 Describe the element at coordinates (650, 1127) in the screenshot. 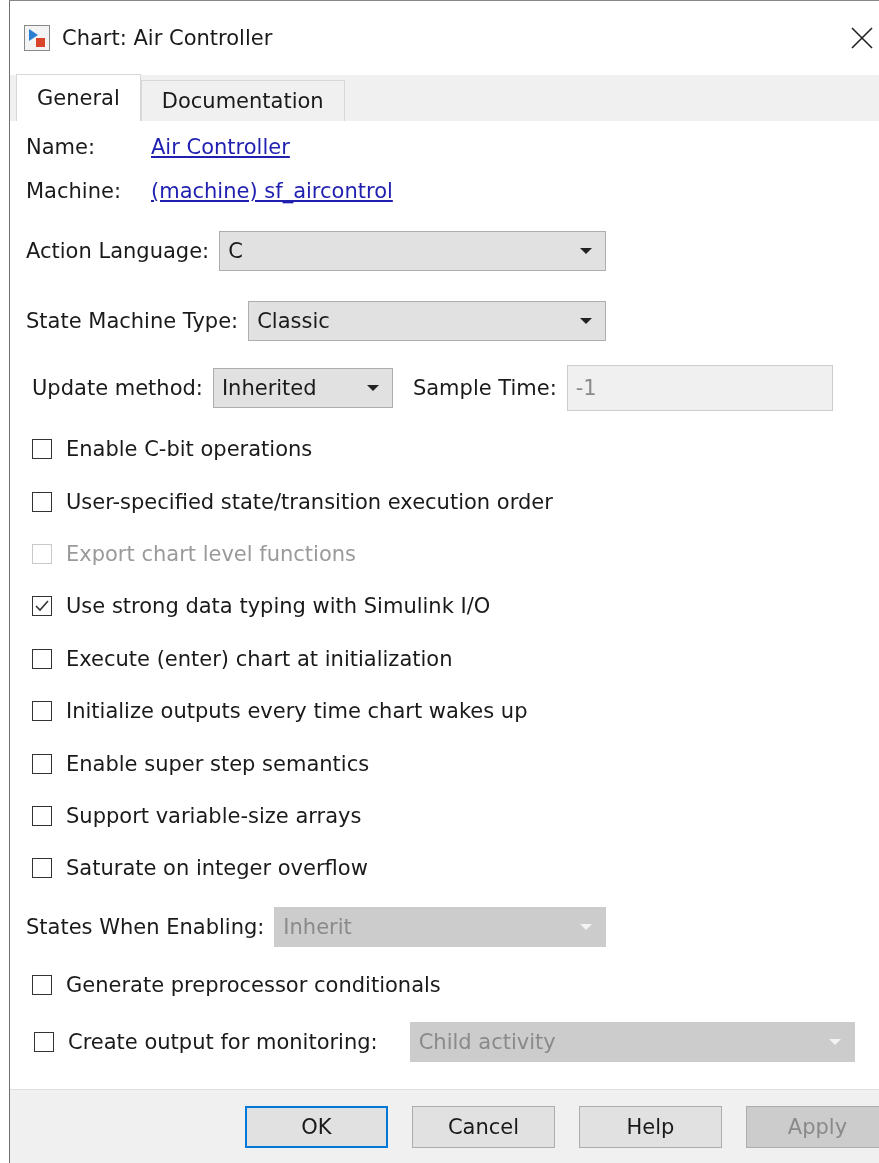

I see `dialog-button: Help` at that location.